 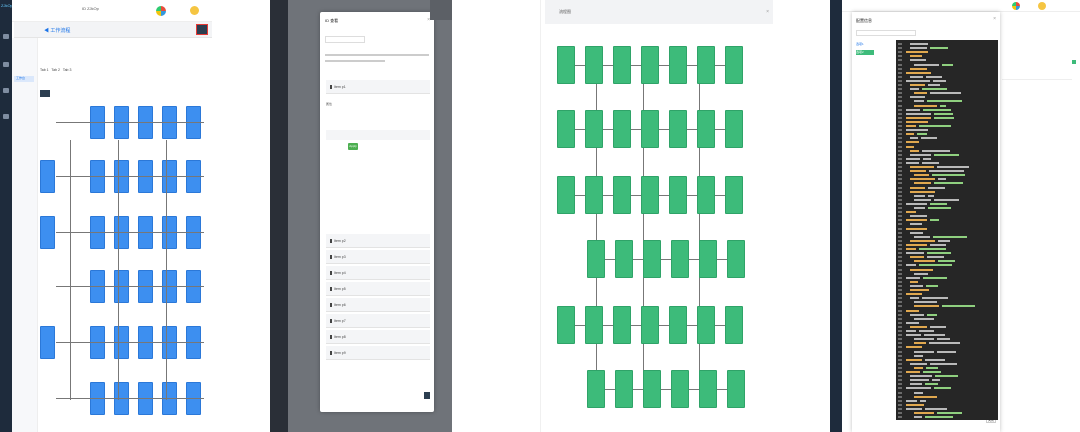 I want to click on list-item: Item p1, so click(x=378, y=87).